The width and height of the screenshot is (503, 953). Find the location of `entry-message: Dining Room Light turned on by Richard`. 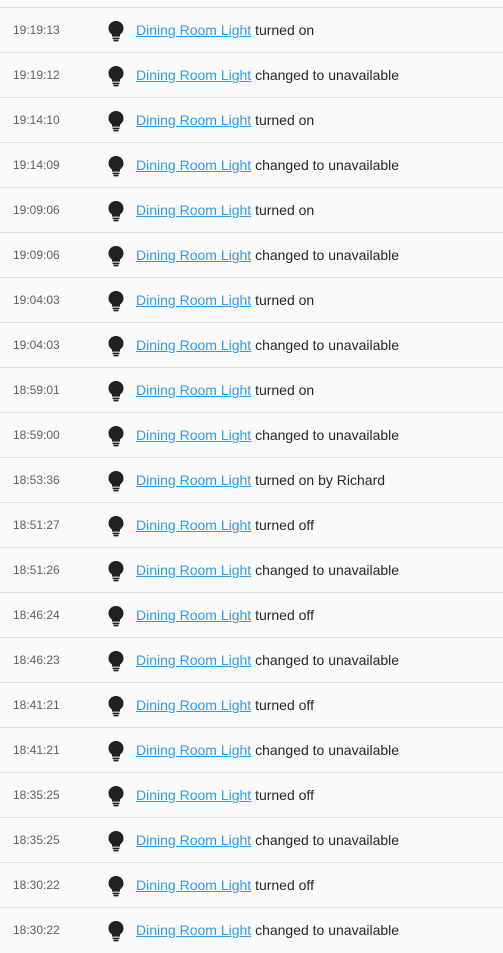

entry-message: Dining Room Light turned on by Richard is located at coordinates (260, 480).